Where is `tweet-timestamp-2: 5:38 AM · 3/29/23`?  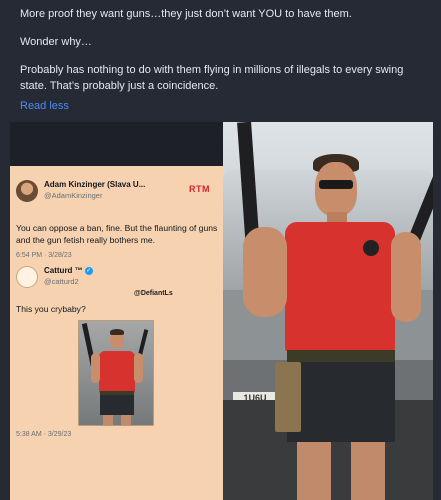 tweet-timestamp-2: 5:38 AM · 3/29/23 is located at coordinates (44, 434).